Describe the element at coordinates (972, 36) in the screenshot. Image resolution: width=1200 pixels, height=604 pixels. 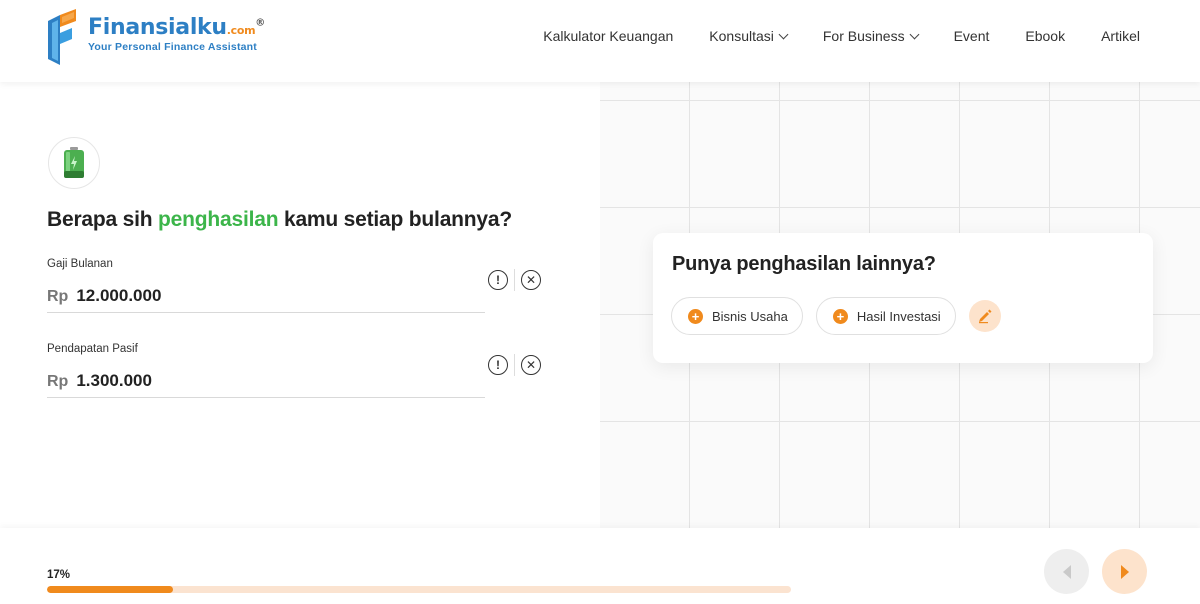
I see `nav-event: Event` at that location.